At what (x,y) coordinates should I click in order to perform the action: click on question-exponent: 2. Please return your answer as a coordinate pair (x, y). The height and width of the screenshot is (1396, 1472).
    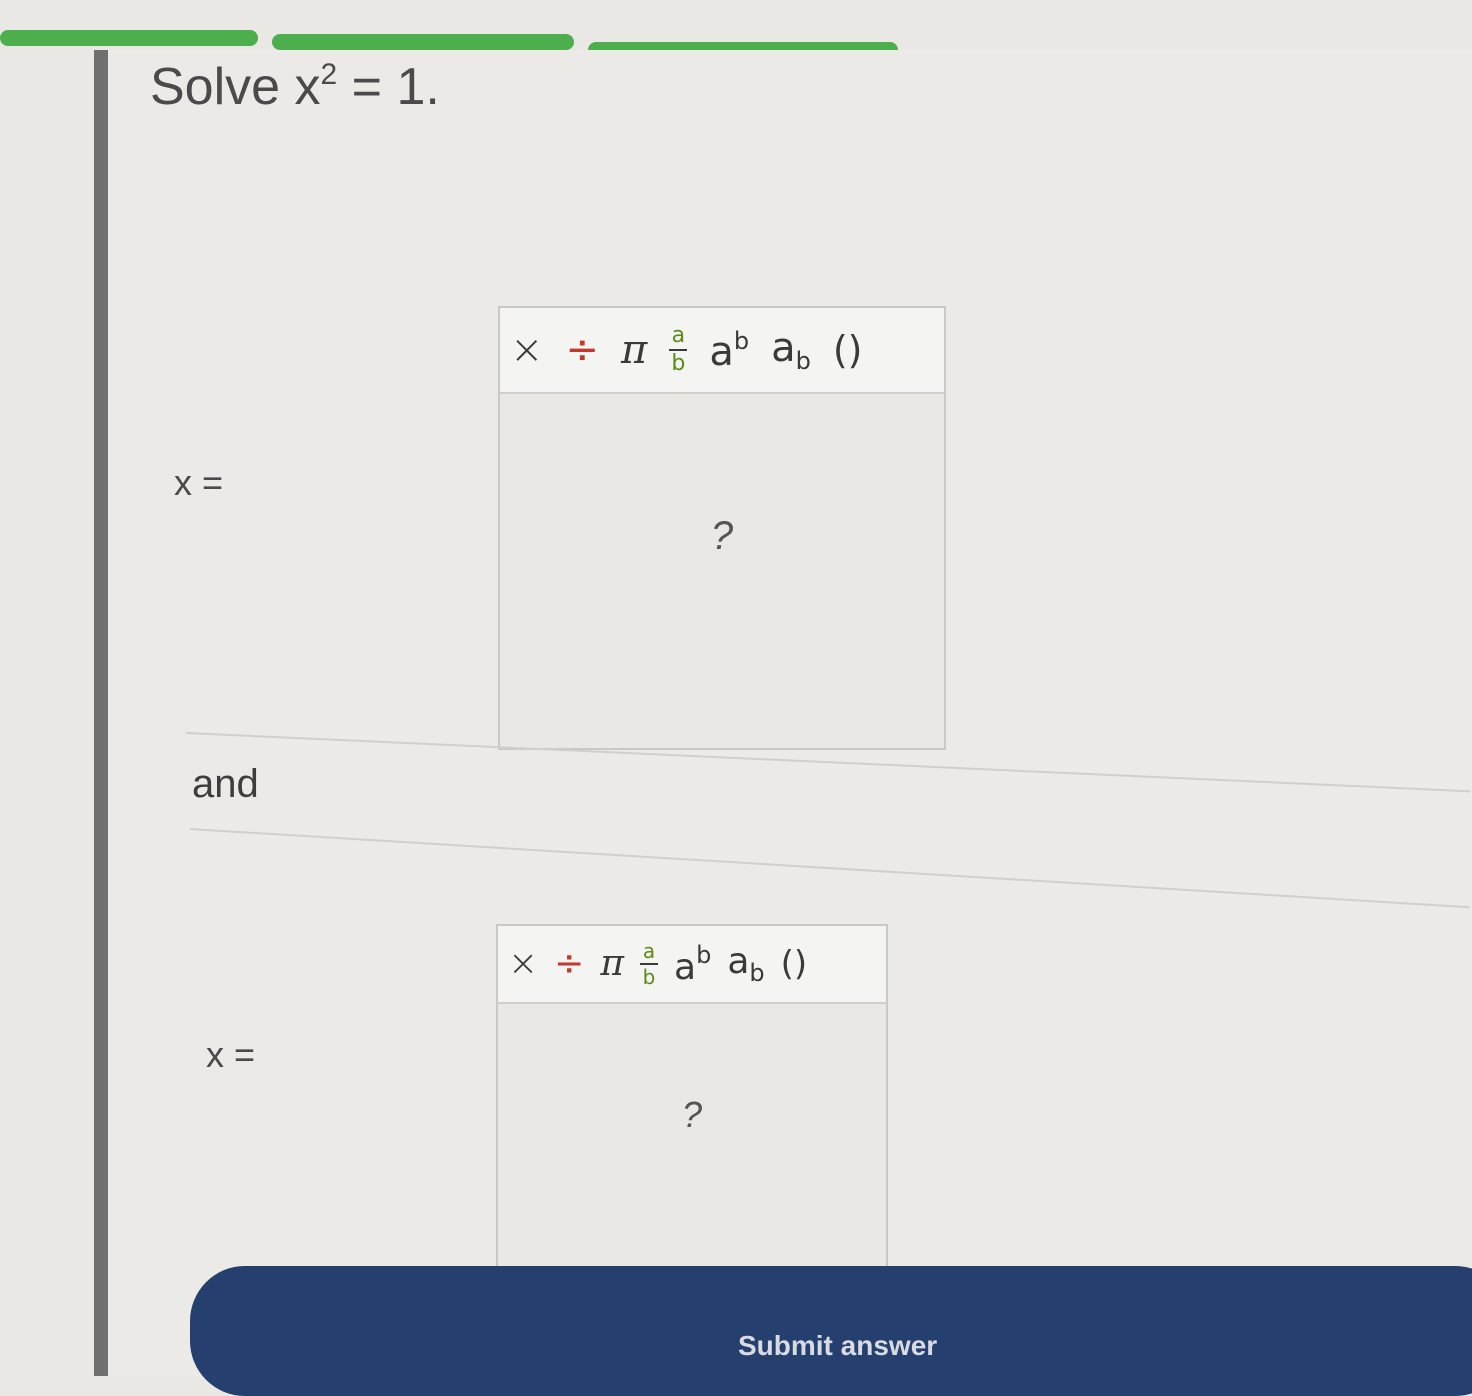
    Looking at the image, I should click on (329, 74).